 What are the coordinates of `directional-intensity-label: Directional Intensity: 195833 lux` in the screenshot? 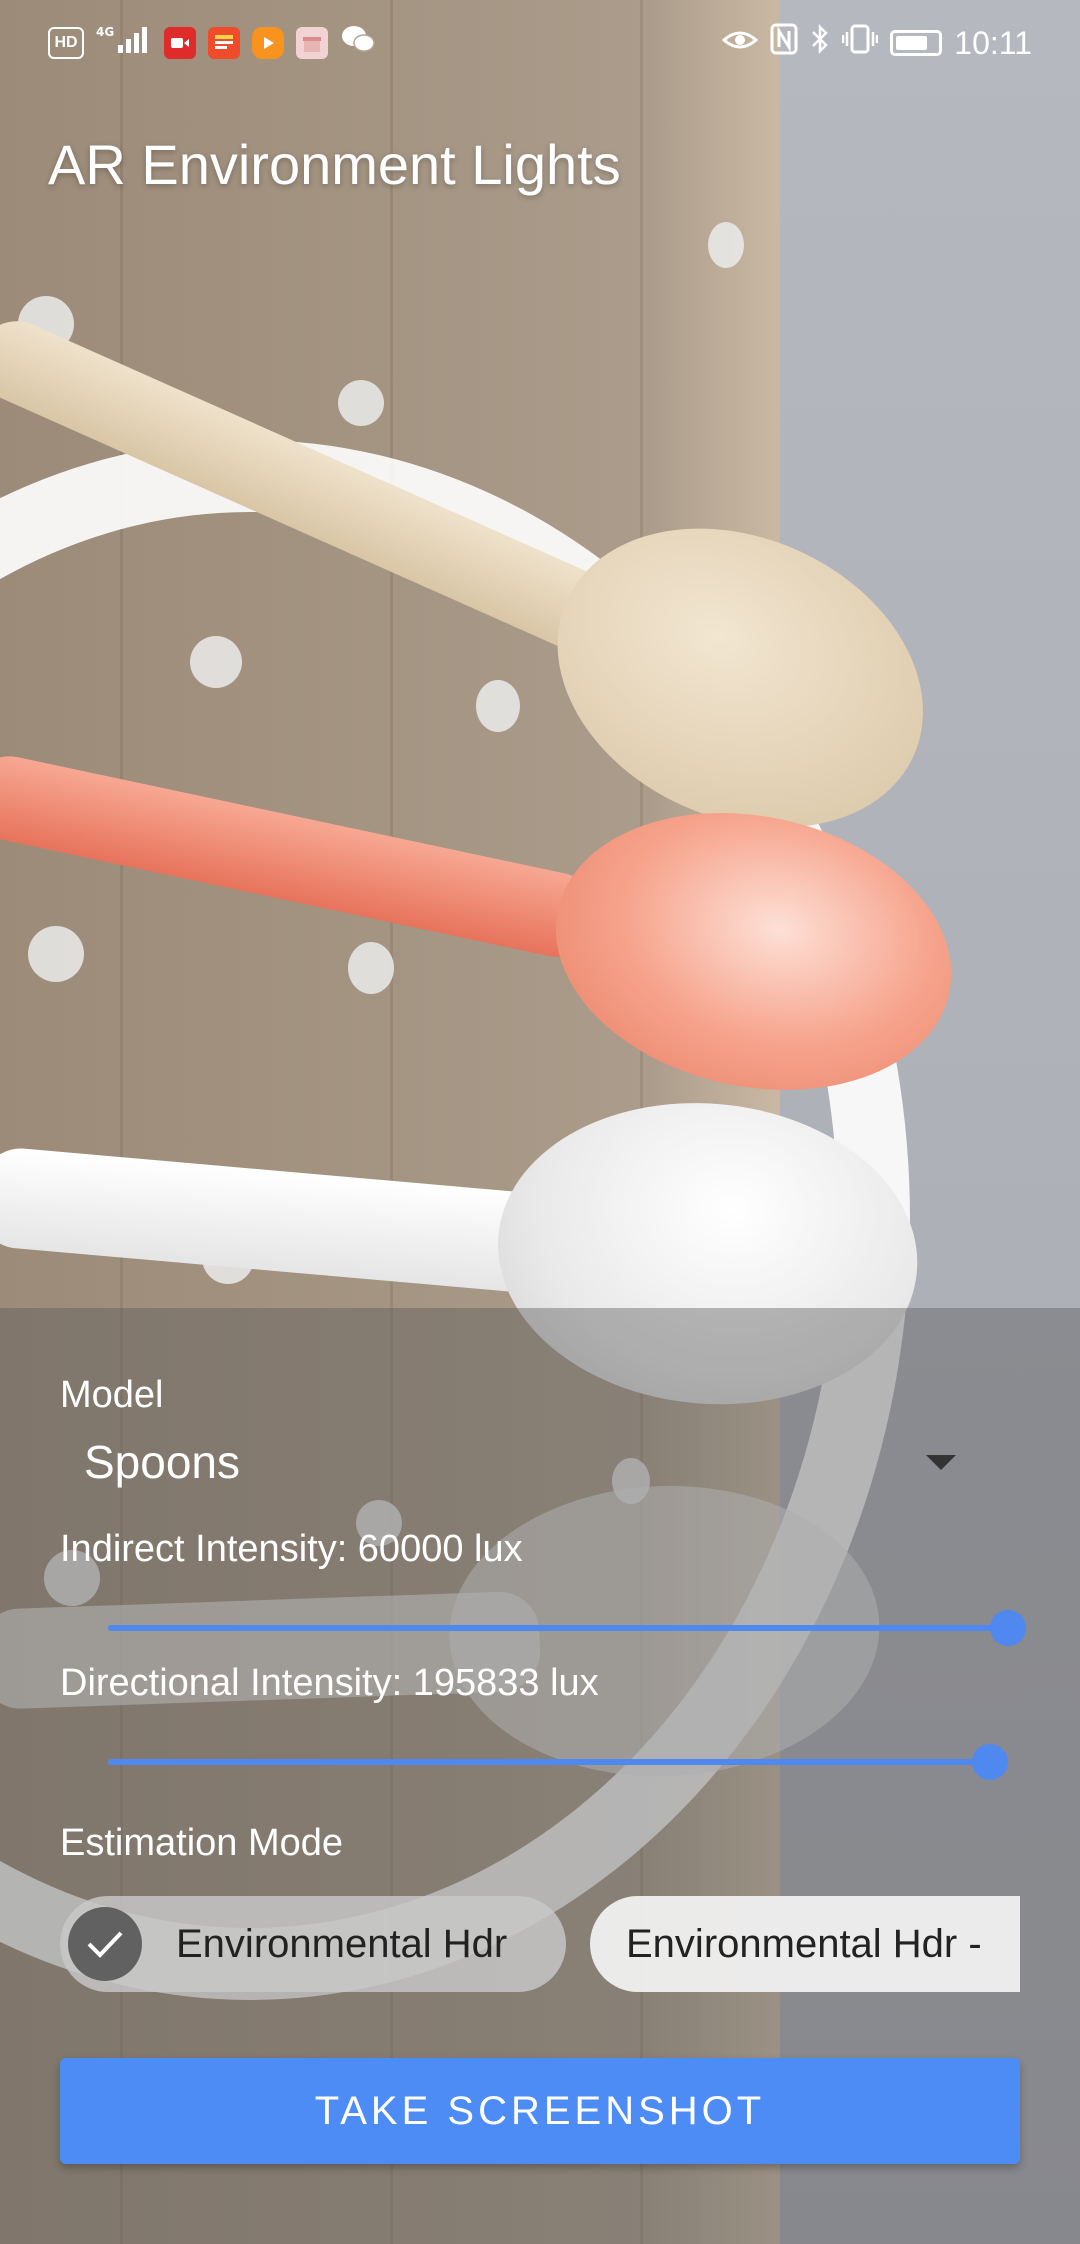 It's located at (329, 1683).